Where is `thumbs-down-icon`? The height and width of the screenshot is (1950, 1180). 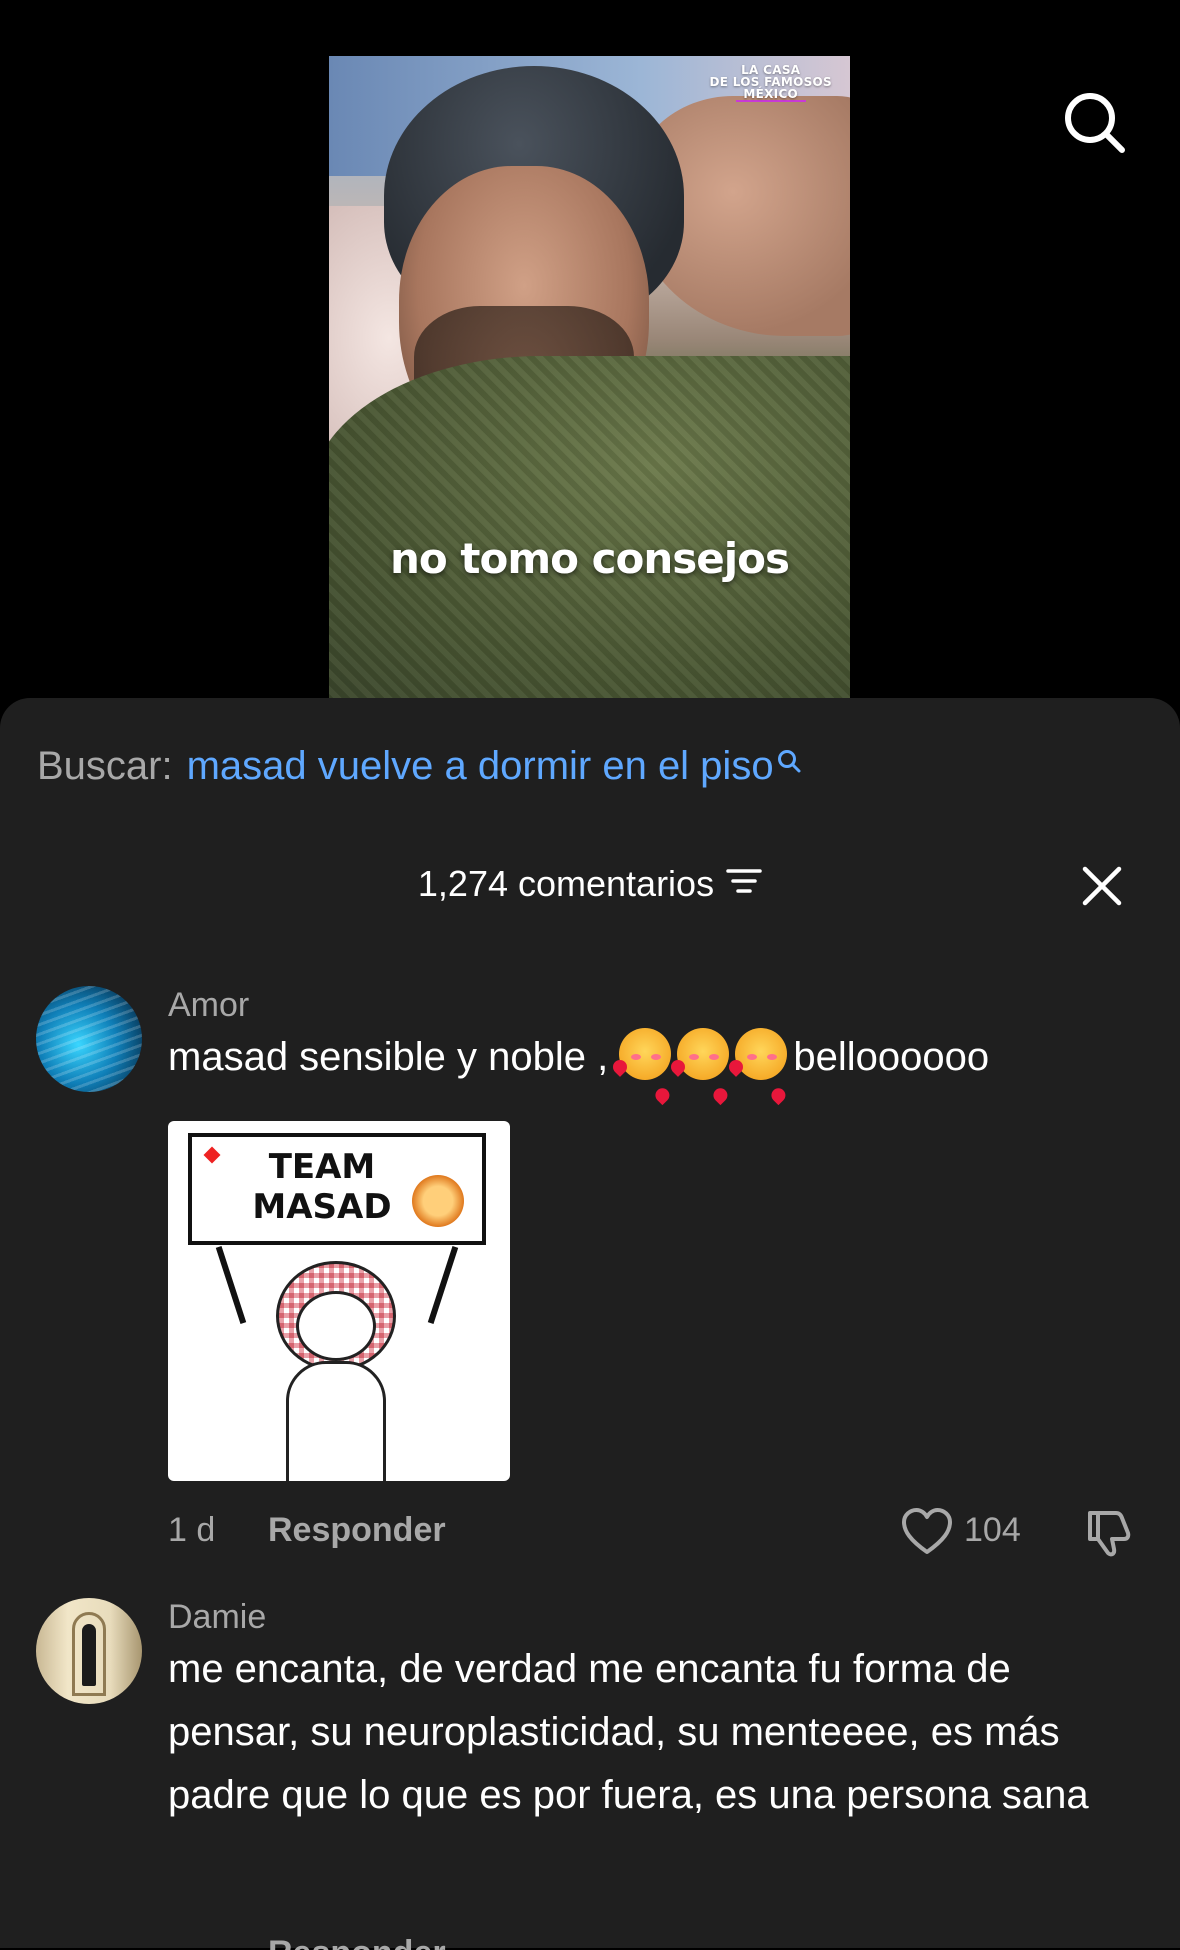 thumbs-down-icon is located at coordinates (1108, 1537).